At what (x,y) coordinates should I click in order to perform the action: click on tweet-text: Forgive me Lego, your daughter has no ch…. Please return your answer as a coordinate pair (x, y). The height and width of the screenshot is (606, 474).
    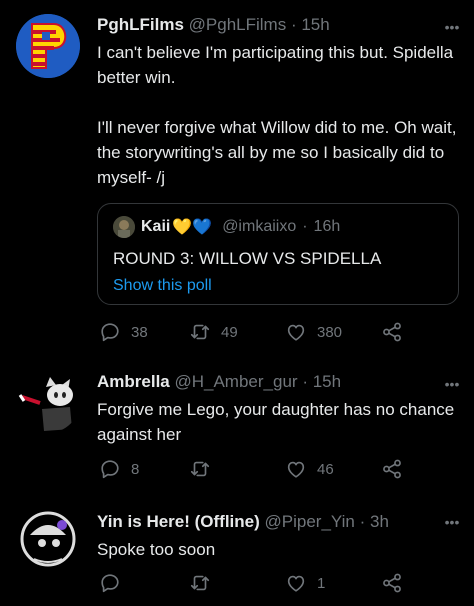
    Looking at the image, I should click on (278, 422).